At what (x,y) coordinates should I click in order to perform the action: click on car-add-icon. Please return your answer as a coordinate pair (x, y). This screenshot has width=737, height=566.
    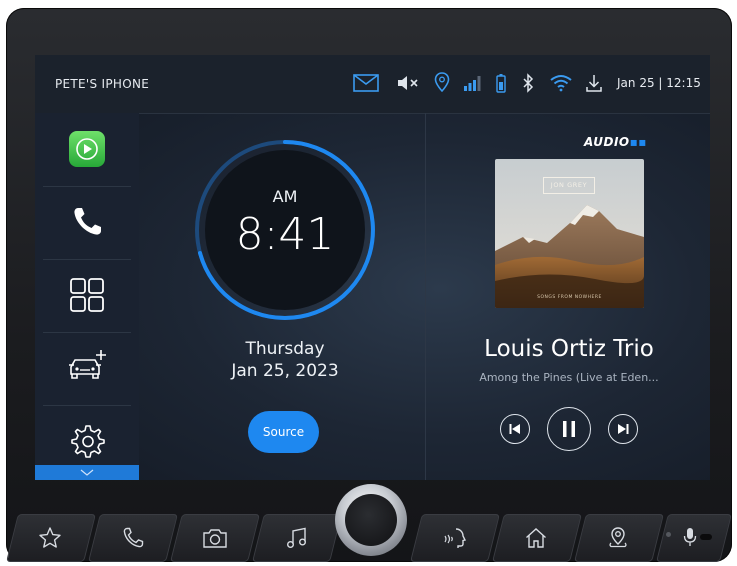
    Looking at the image, I should click on (87, 364).